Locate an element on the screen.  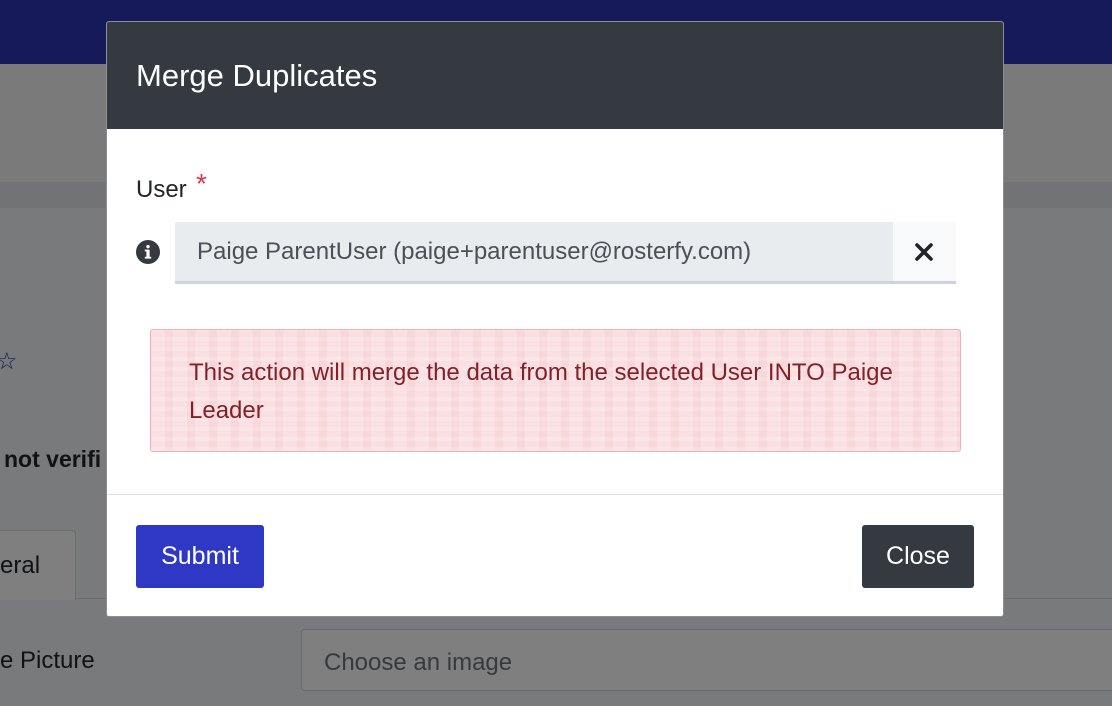
submit-button: Submit is located at coordinates (200, 556).